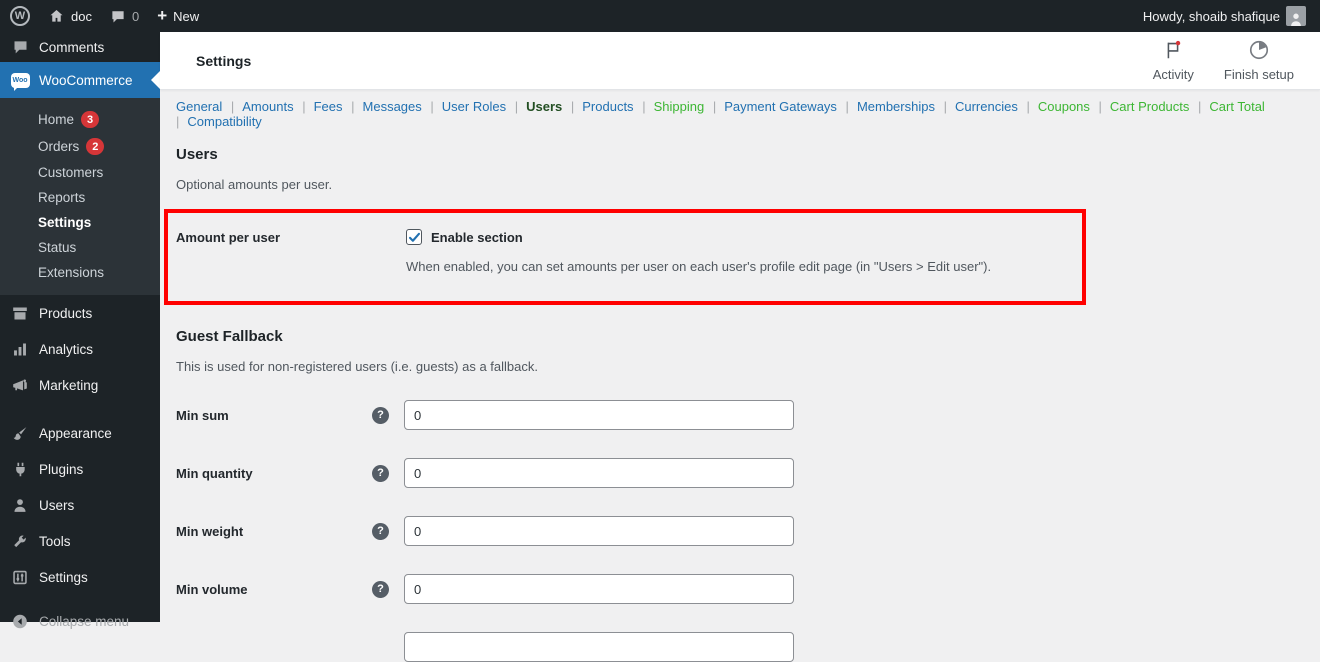 The image size is (1320, 662). What do you see at coordinates (80, 385) in the screenshot?
I see `sidebar-item-marketing: Marketing` at bounding box center [80, 385].